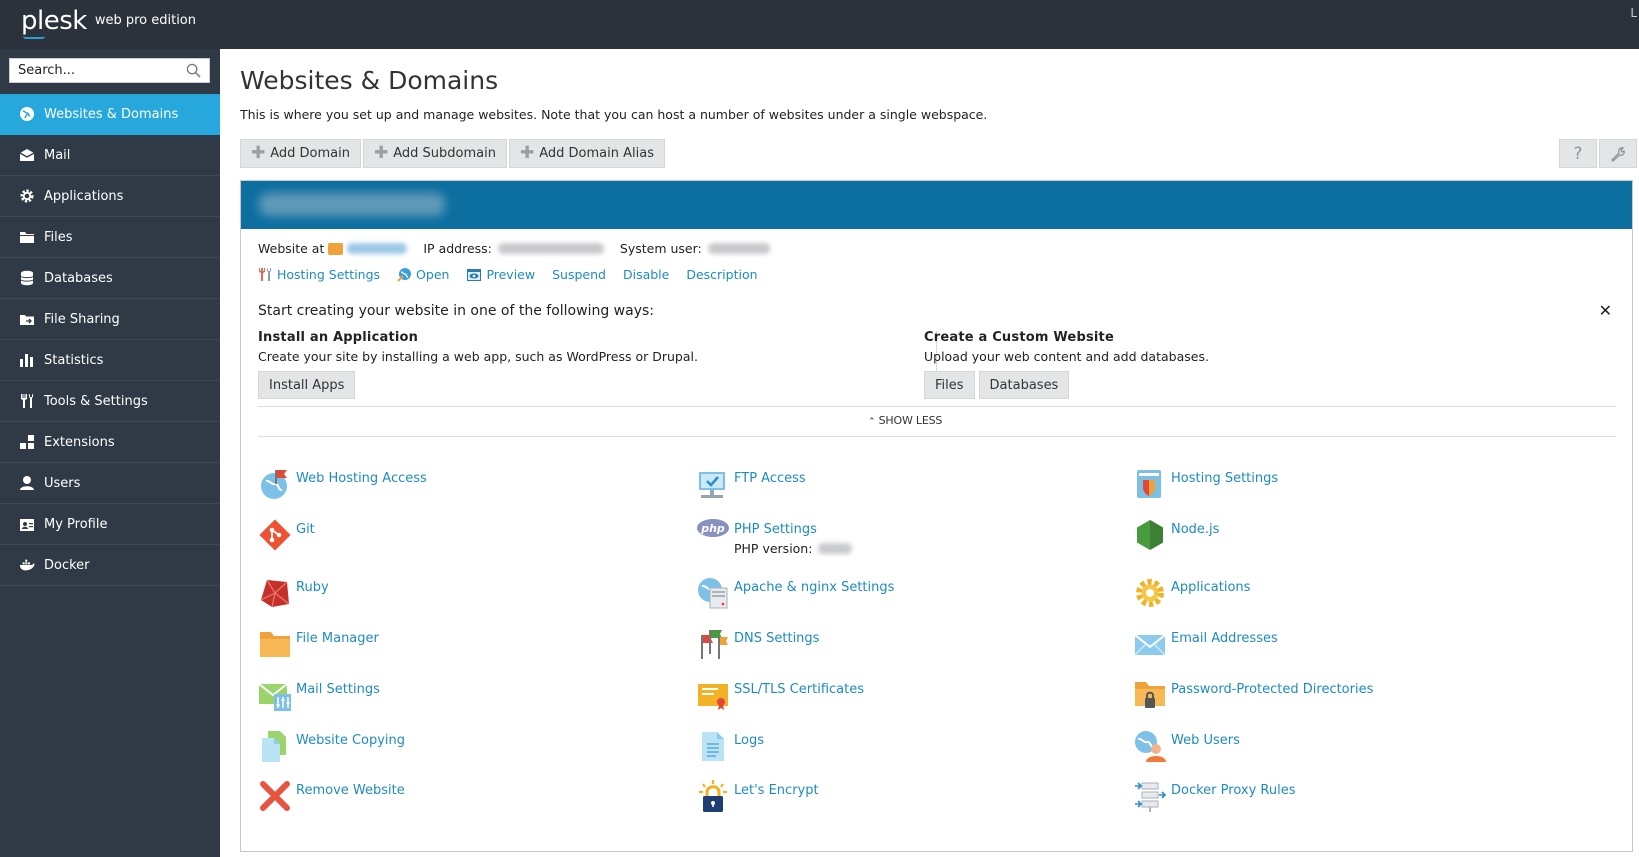  Describe the element at coordinates (110, 114) in the screenshot. I see `sidebar-item-websites-domains: Websites & Domains` at that location.